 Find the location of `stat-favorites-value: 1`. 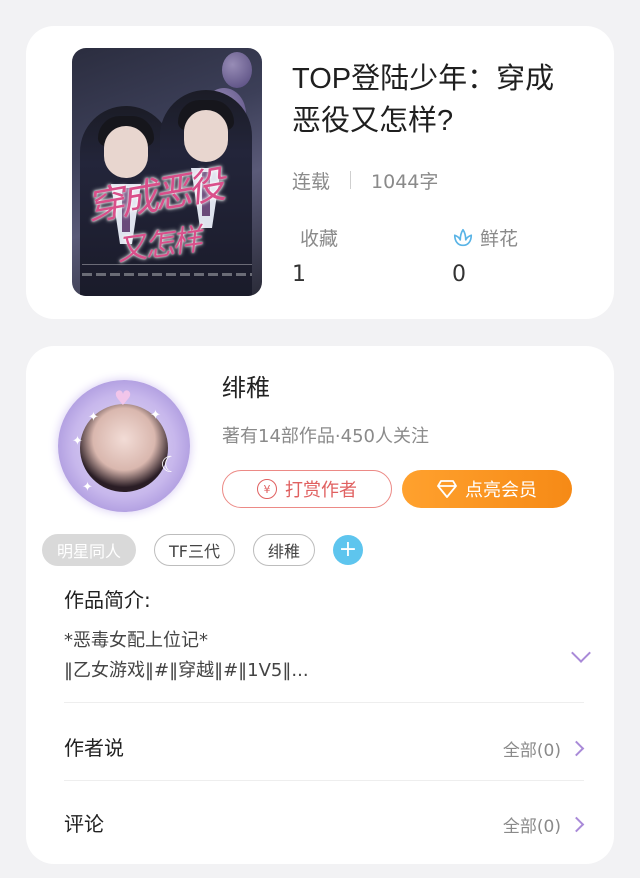

stat-favorites-value: 1 is located at coordinates (299, 274).